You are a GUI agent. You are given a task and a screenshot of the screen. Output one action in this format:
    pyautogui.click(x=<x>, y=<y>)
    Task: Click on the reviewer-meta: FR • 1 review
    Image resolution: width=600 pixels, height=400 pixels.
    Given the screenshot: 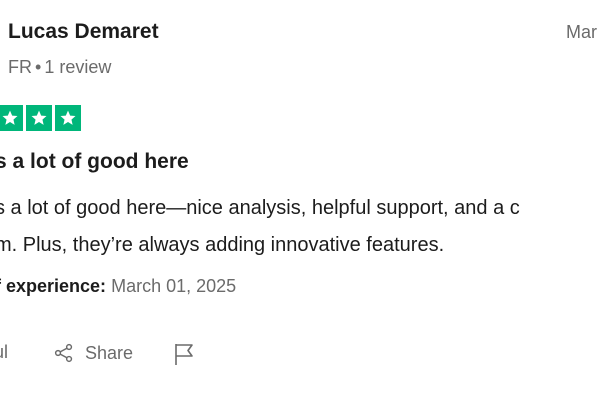 What is the action you would take?
    pyautogui.click(x=59, y=67)
    